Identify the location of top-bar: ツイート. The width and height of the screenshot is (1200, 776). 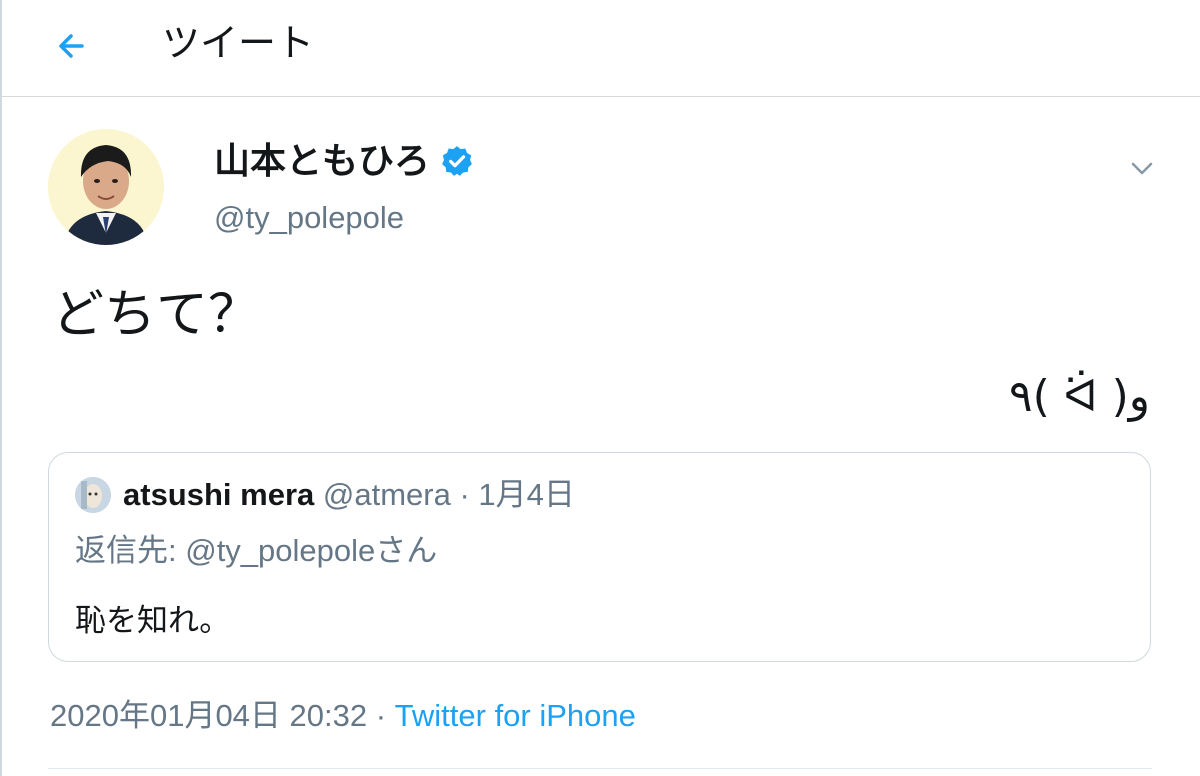
(600, 48).